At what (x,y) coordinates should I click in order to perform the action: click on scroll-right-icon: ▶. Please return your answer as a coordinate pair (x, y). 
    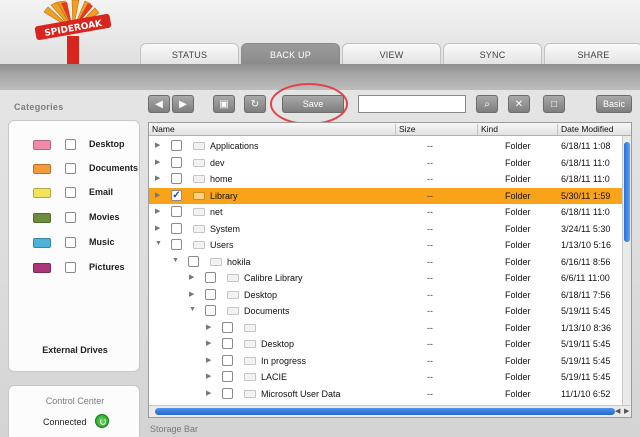
    Looking at the image, I should click on (626, 411).